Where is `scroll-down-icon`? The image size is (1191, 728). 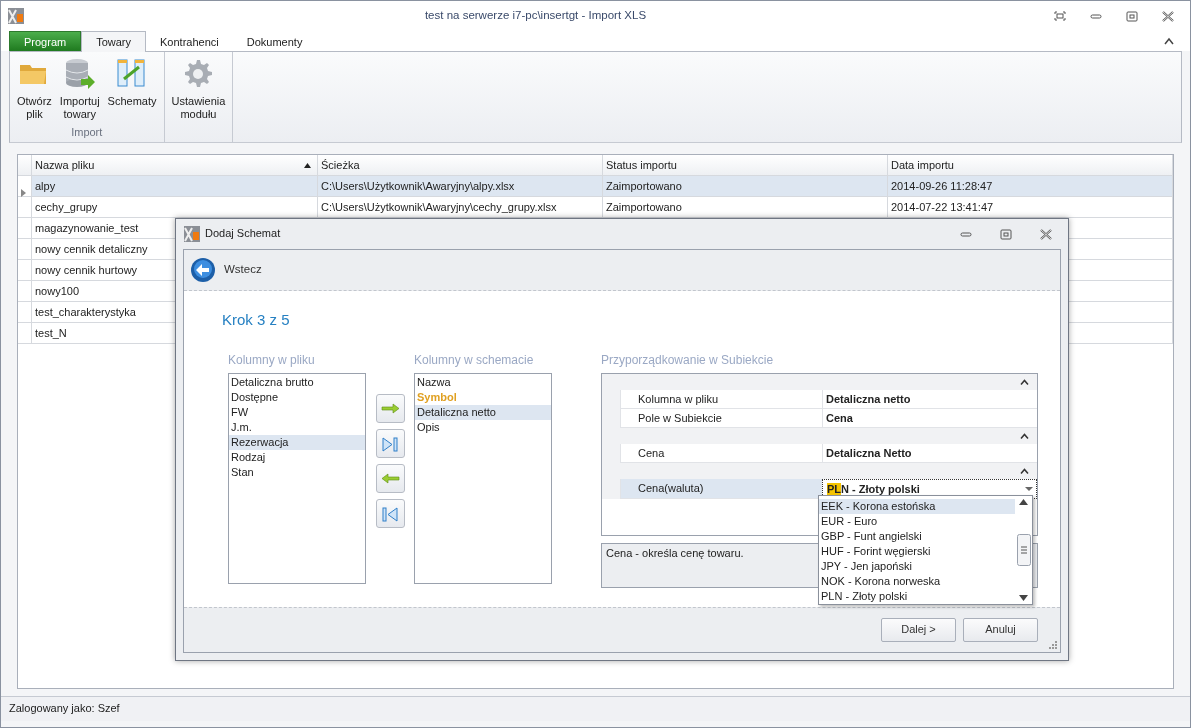 scroll-down-icon is located at coordinates (1023, 598).